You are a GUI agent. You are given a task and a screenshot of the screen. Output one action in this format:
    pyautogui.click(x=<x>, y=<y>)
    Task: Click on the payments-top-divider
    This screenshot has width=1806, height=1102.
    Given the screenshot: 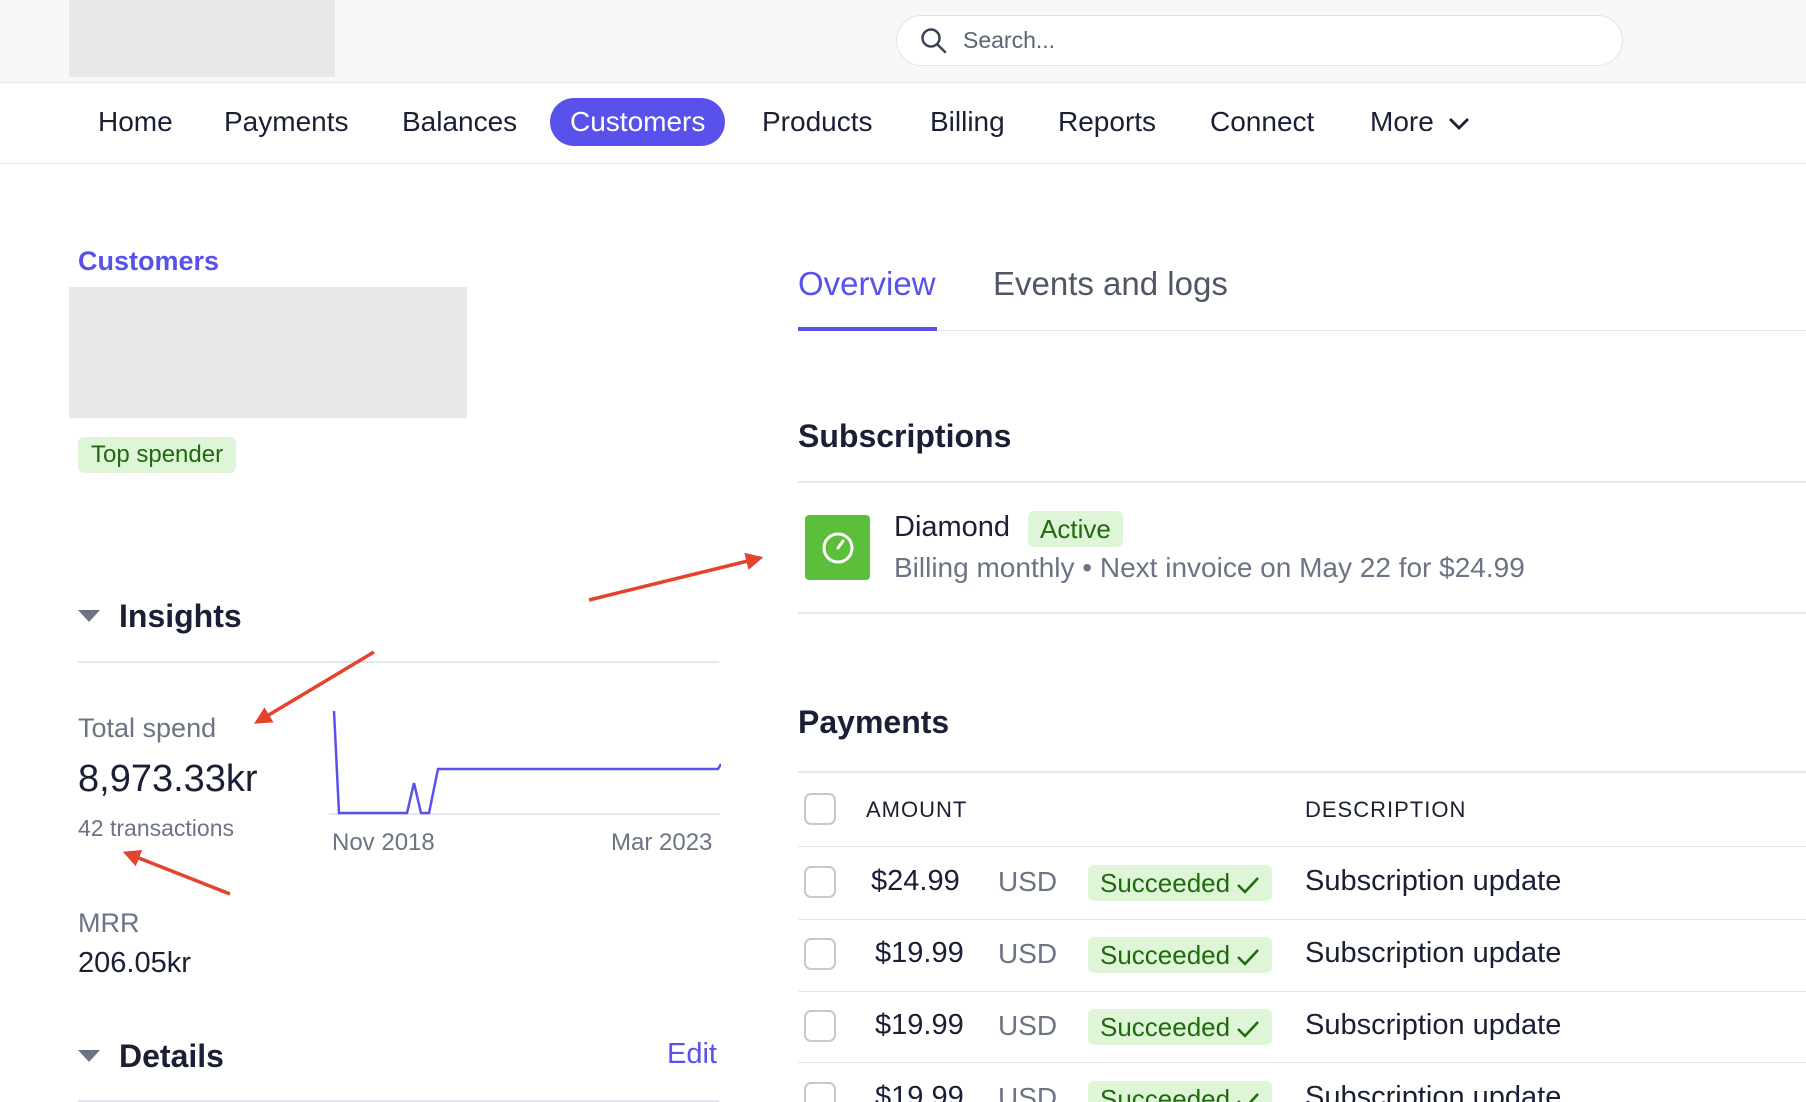 What is the action you would take?
    pyautogui.click(x=1302, y=772)
    